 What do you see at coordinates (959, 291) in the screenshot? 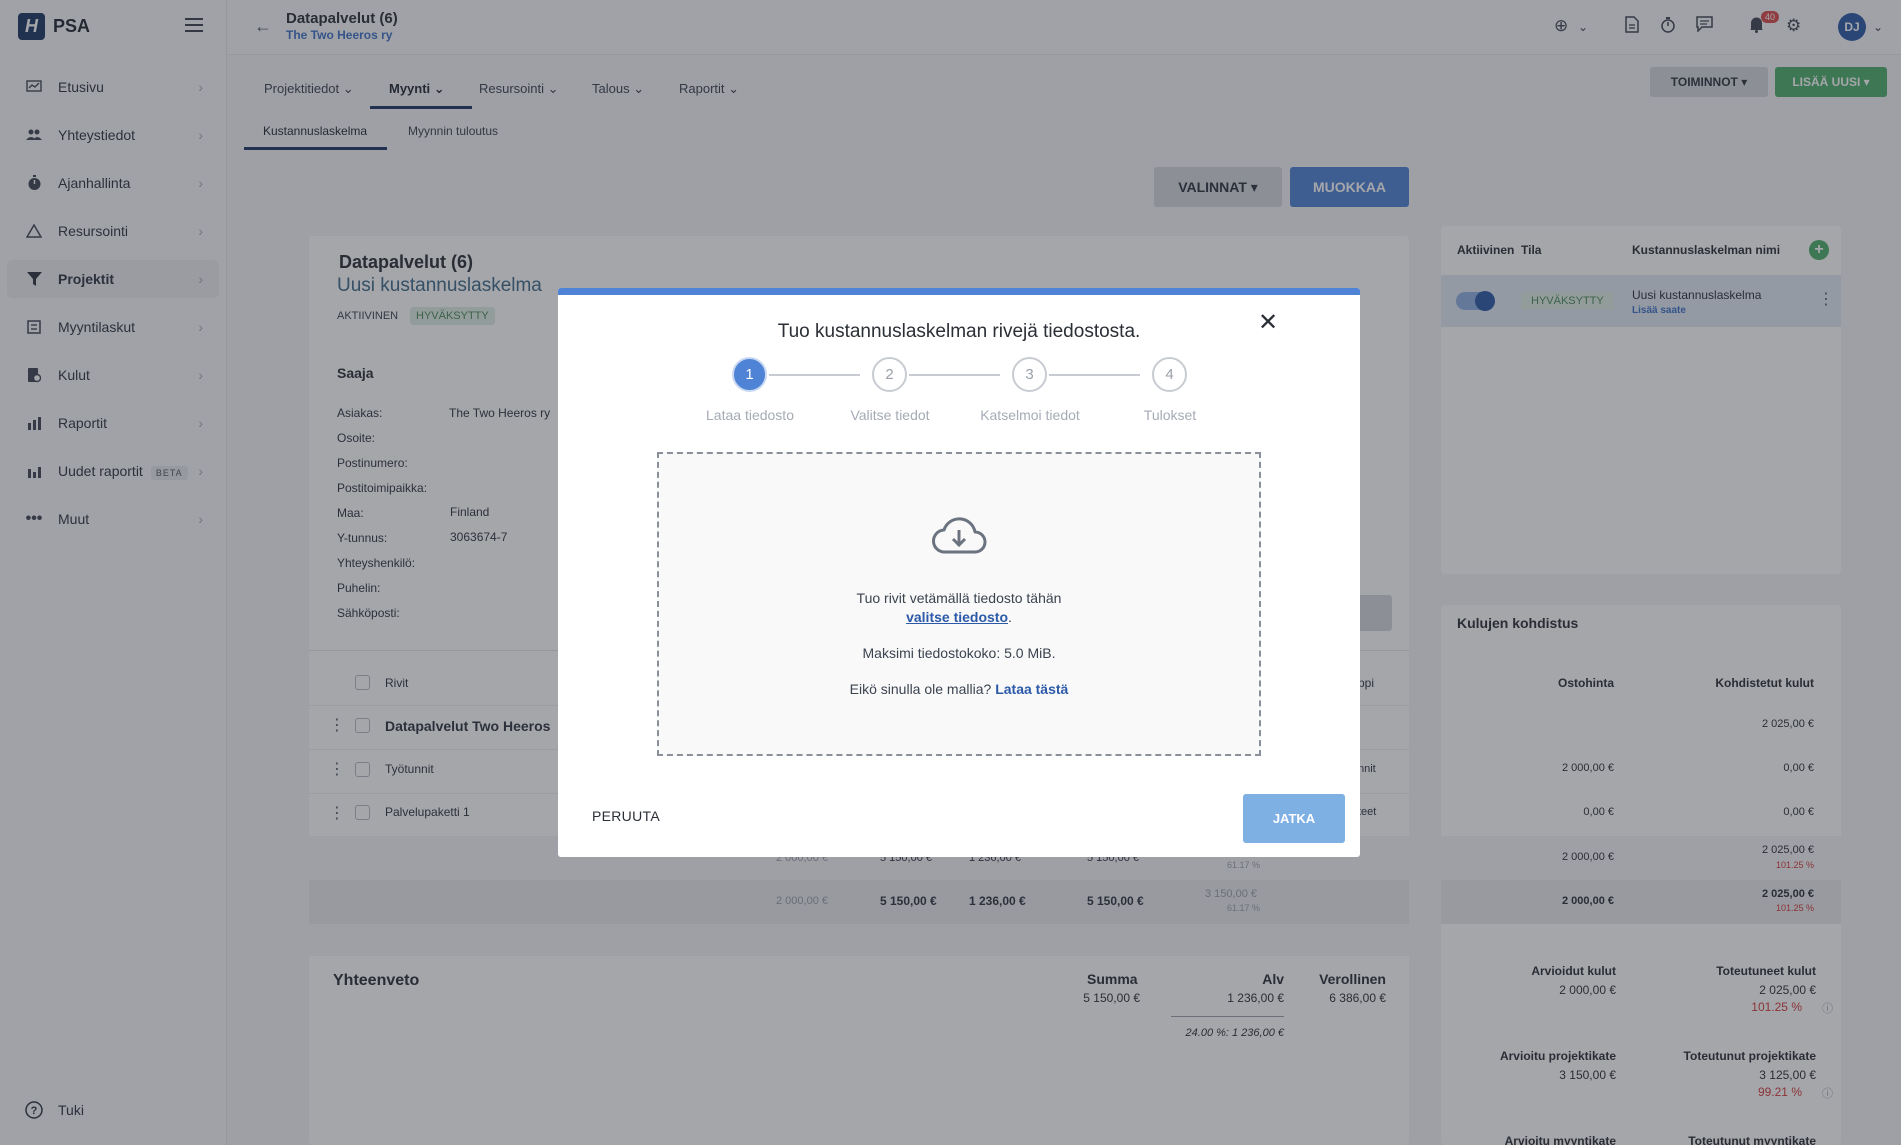
I see `modal-accent-bar` at bounding box center [959, 291].